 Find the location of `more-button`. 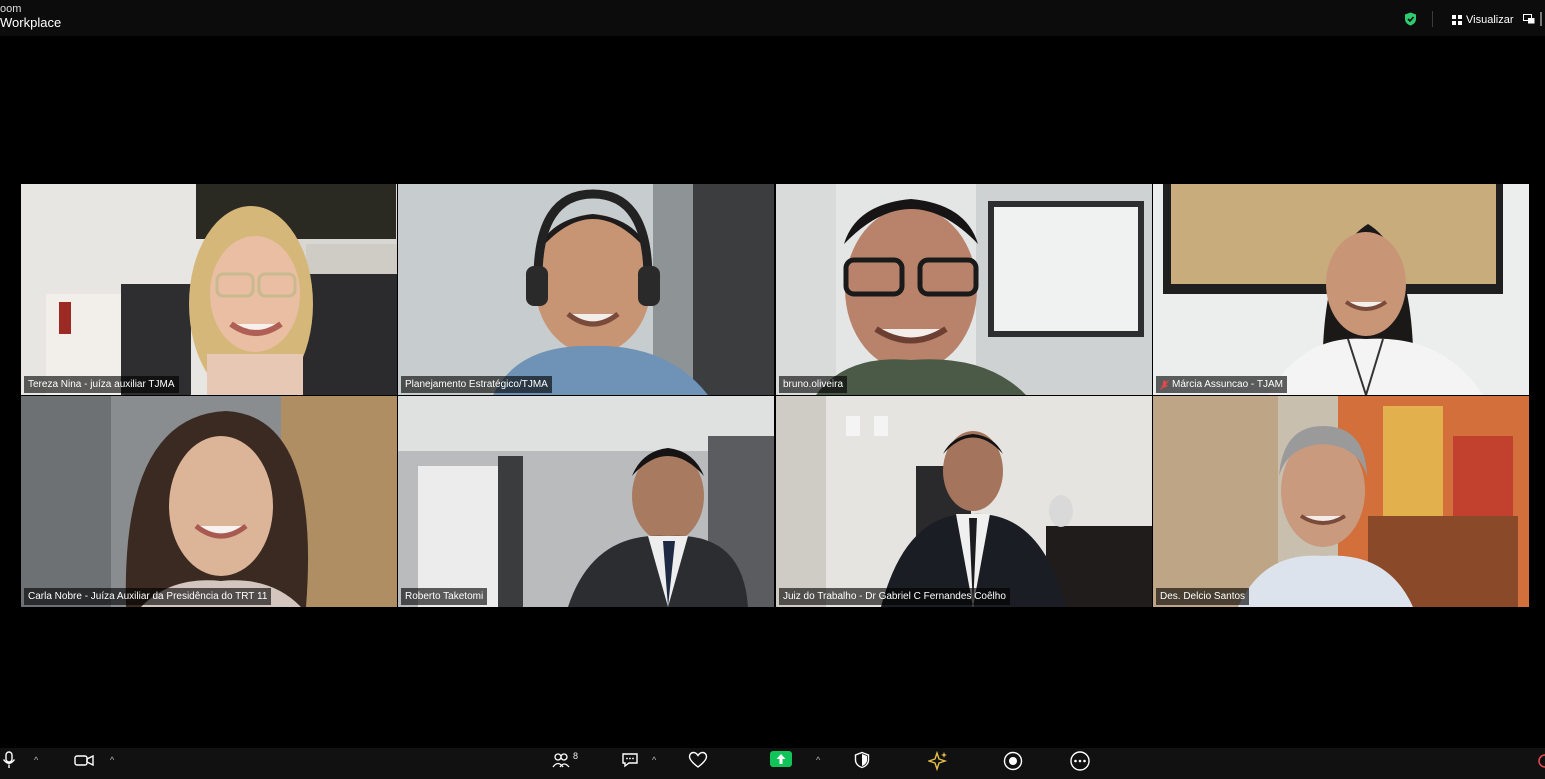

more-button is located at coordinates (1080, 761).